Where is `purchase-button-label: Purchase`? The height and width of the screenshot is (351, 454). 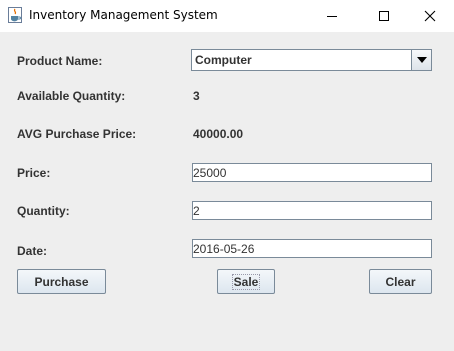
purchase-button-label: Purchase is located at coordinates (61, 281).